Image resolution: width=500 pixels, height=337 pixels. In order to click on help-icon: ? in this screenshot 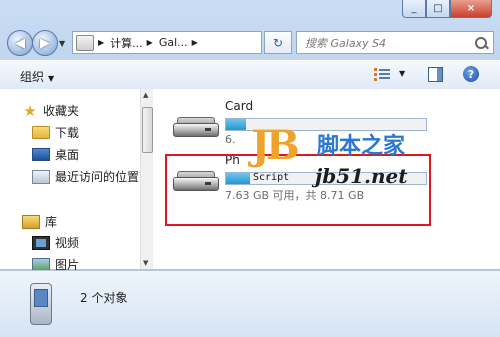, I will do `click(471, 74)`.